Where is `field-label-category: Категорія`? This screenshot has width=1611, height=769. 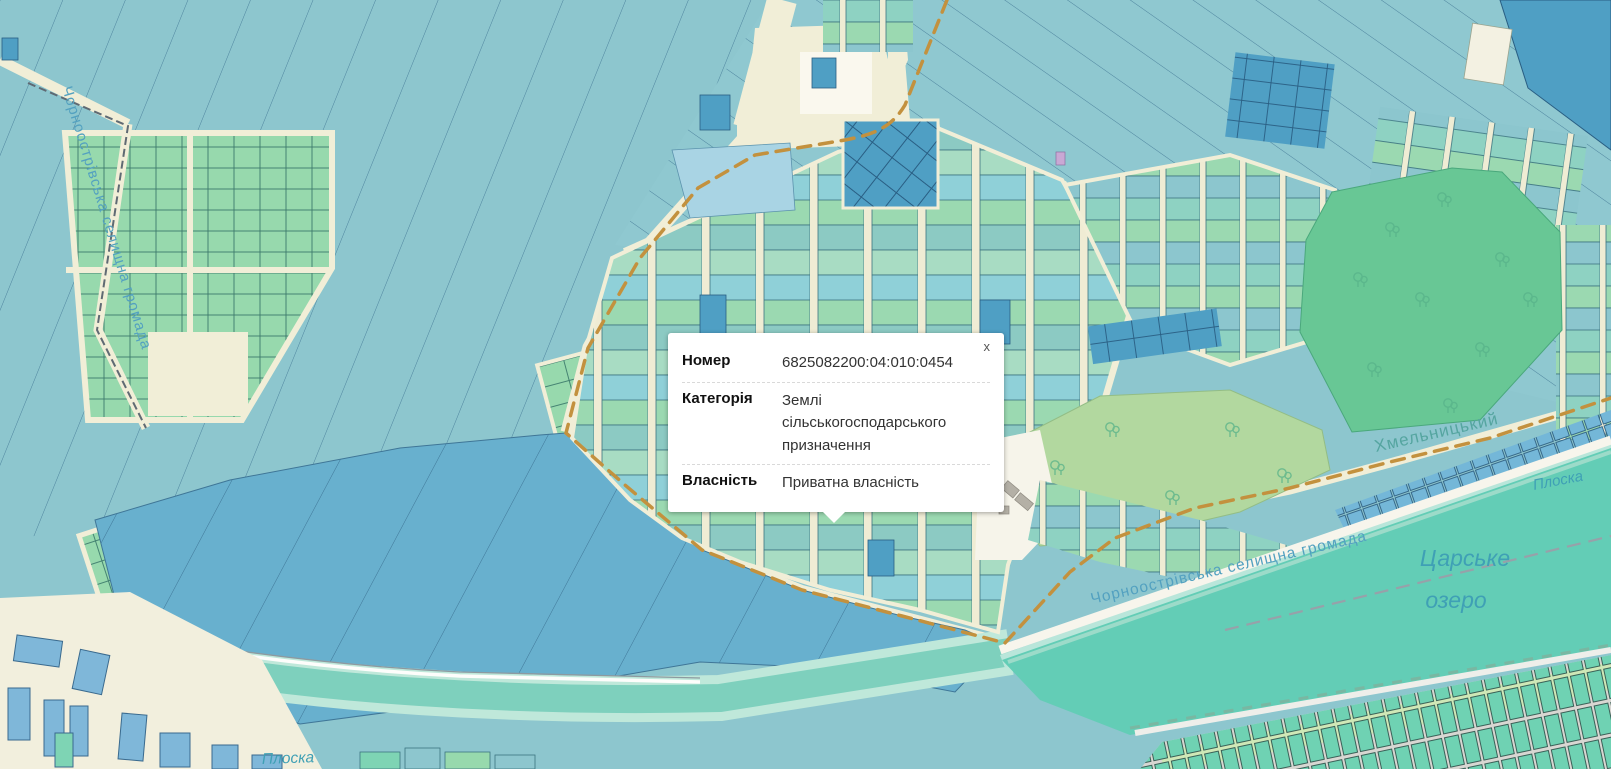 field-label-category: Категорія is located at coordinates (717, 398).